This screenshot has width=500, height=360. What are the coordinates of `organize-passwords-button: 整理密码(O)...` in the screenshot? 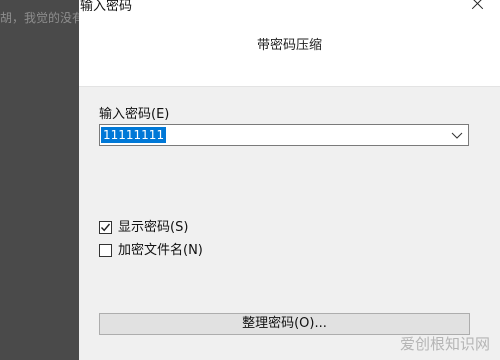 It's located at (284, 324).